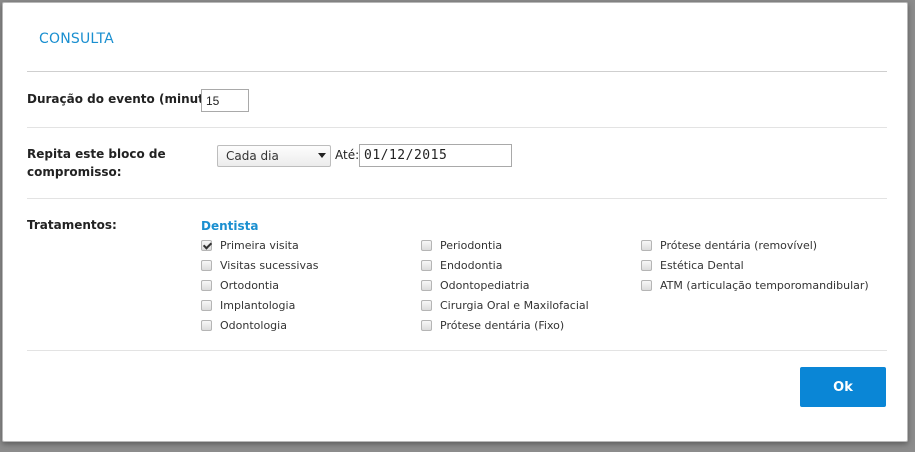 The width and height of the screenshot is (915, 452). What do you see at coordinates (322, 155) in the screenshot?
I see `chevron-down-icon` at bounding box center [322, 155].